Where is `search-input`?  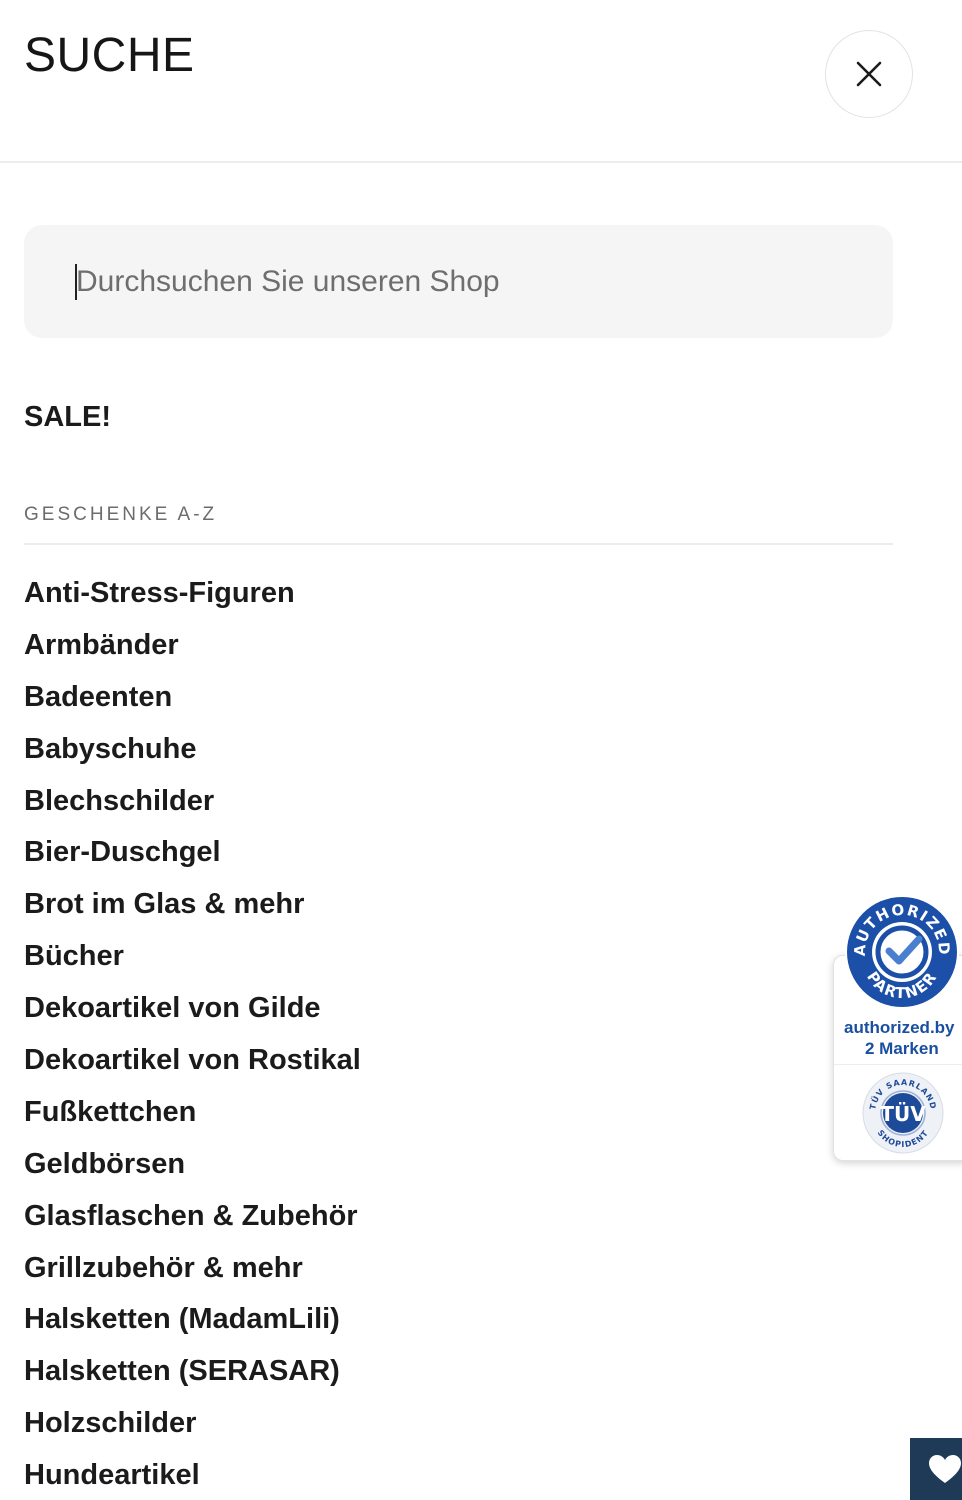 search-input is located at coordinates (466, 281).